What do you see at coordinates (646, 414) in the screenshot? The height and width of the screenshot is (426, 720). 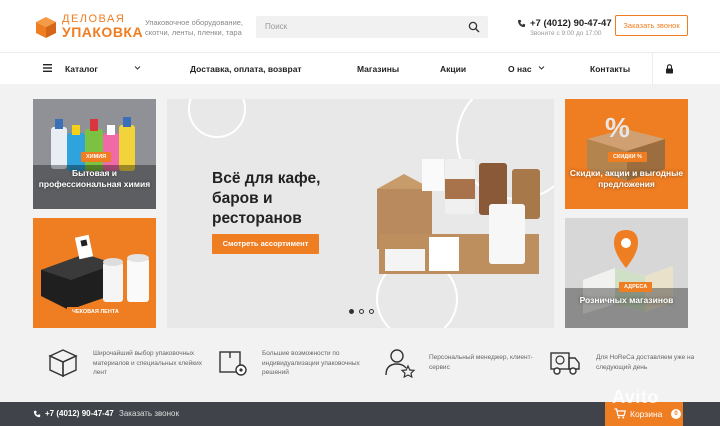 I see `cart-label: Корзина` at bounding box center [646, 414].